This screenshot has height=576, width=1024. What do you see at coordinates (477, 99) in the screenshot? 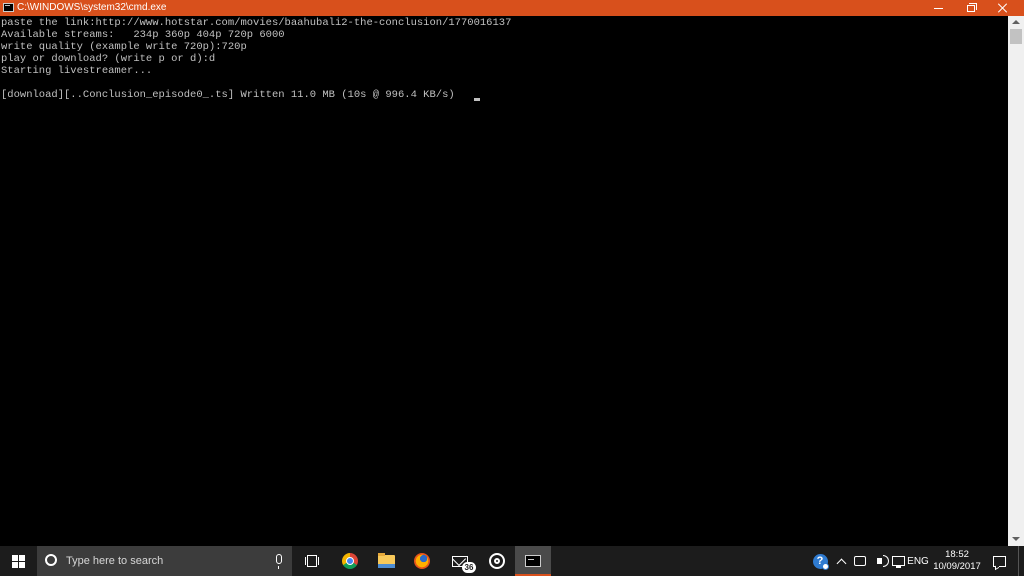
I see `text-cursor` at bounding box center [477, 99].